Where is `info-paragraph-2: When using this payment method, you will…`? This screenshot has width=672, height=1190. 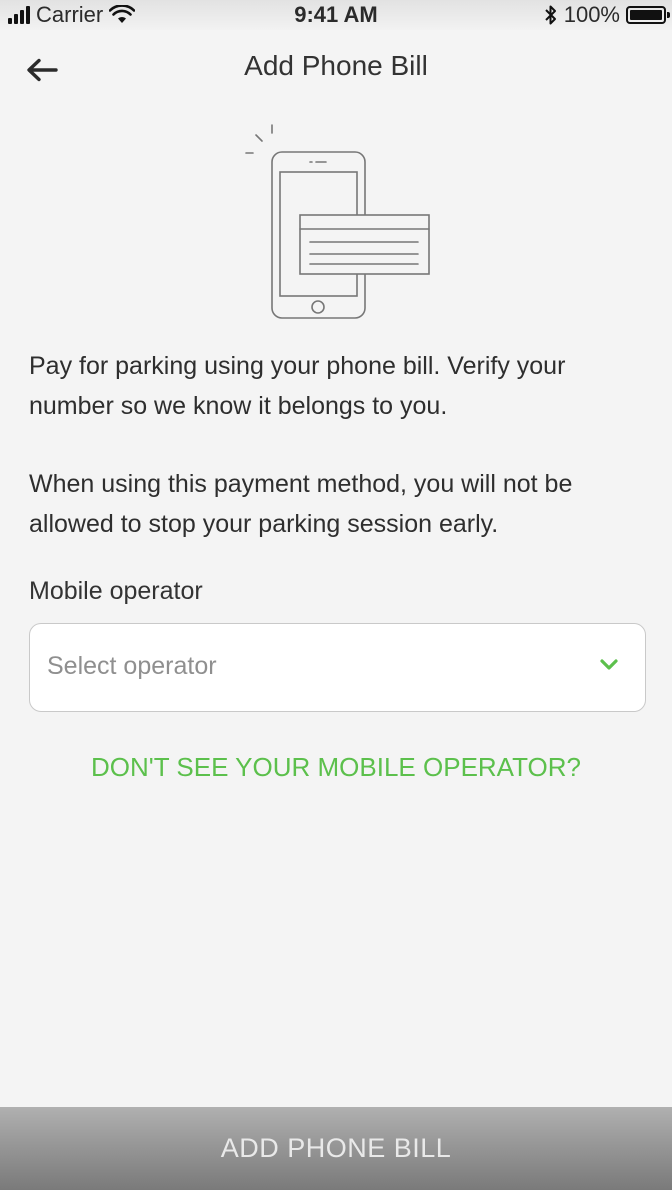 info-paragraph-2: When using this payment method, you will… is located at coordinates (301, 504).